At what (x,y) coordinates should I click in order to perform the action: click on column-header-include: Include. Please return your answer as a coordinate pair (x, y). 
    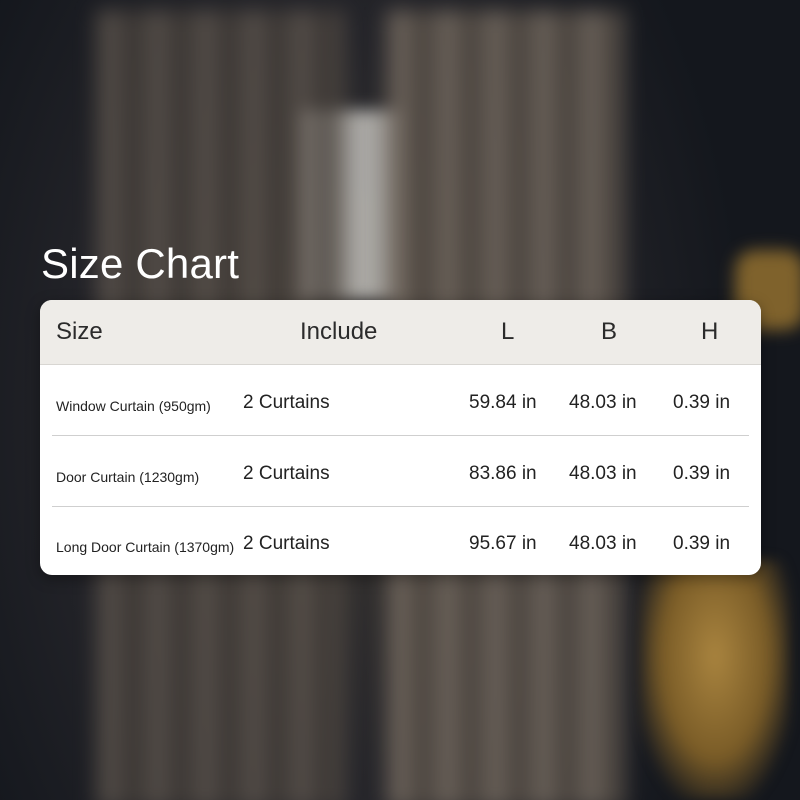
    Looking at the image, I should click on (339, 331).